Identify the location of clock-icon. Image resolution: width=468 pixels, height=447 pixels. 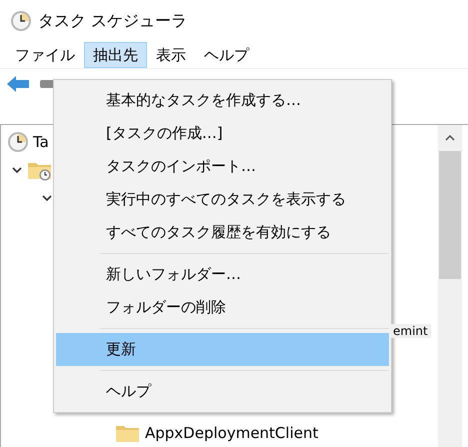
(18, 142).